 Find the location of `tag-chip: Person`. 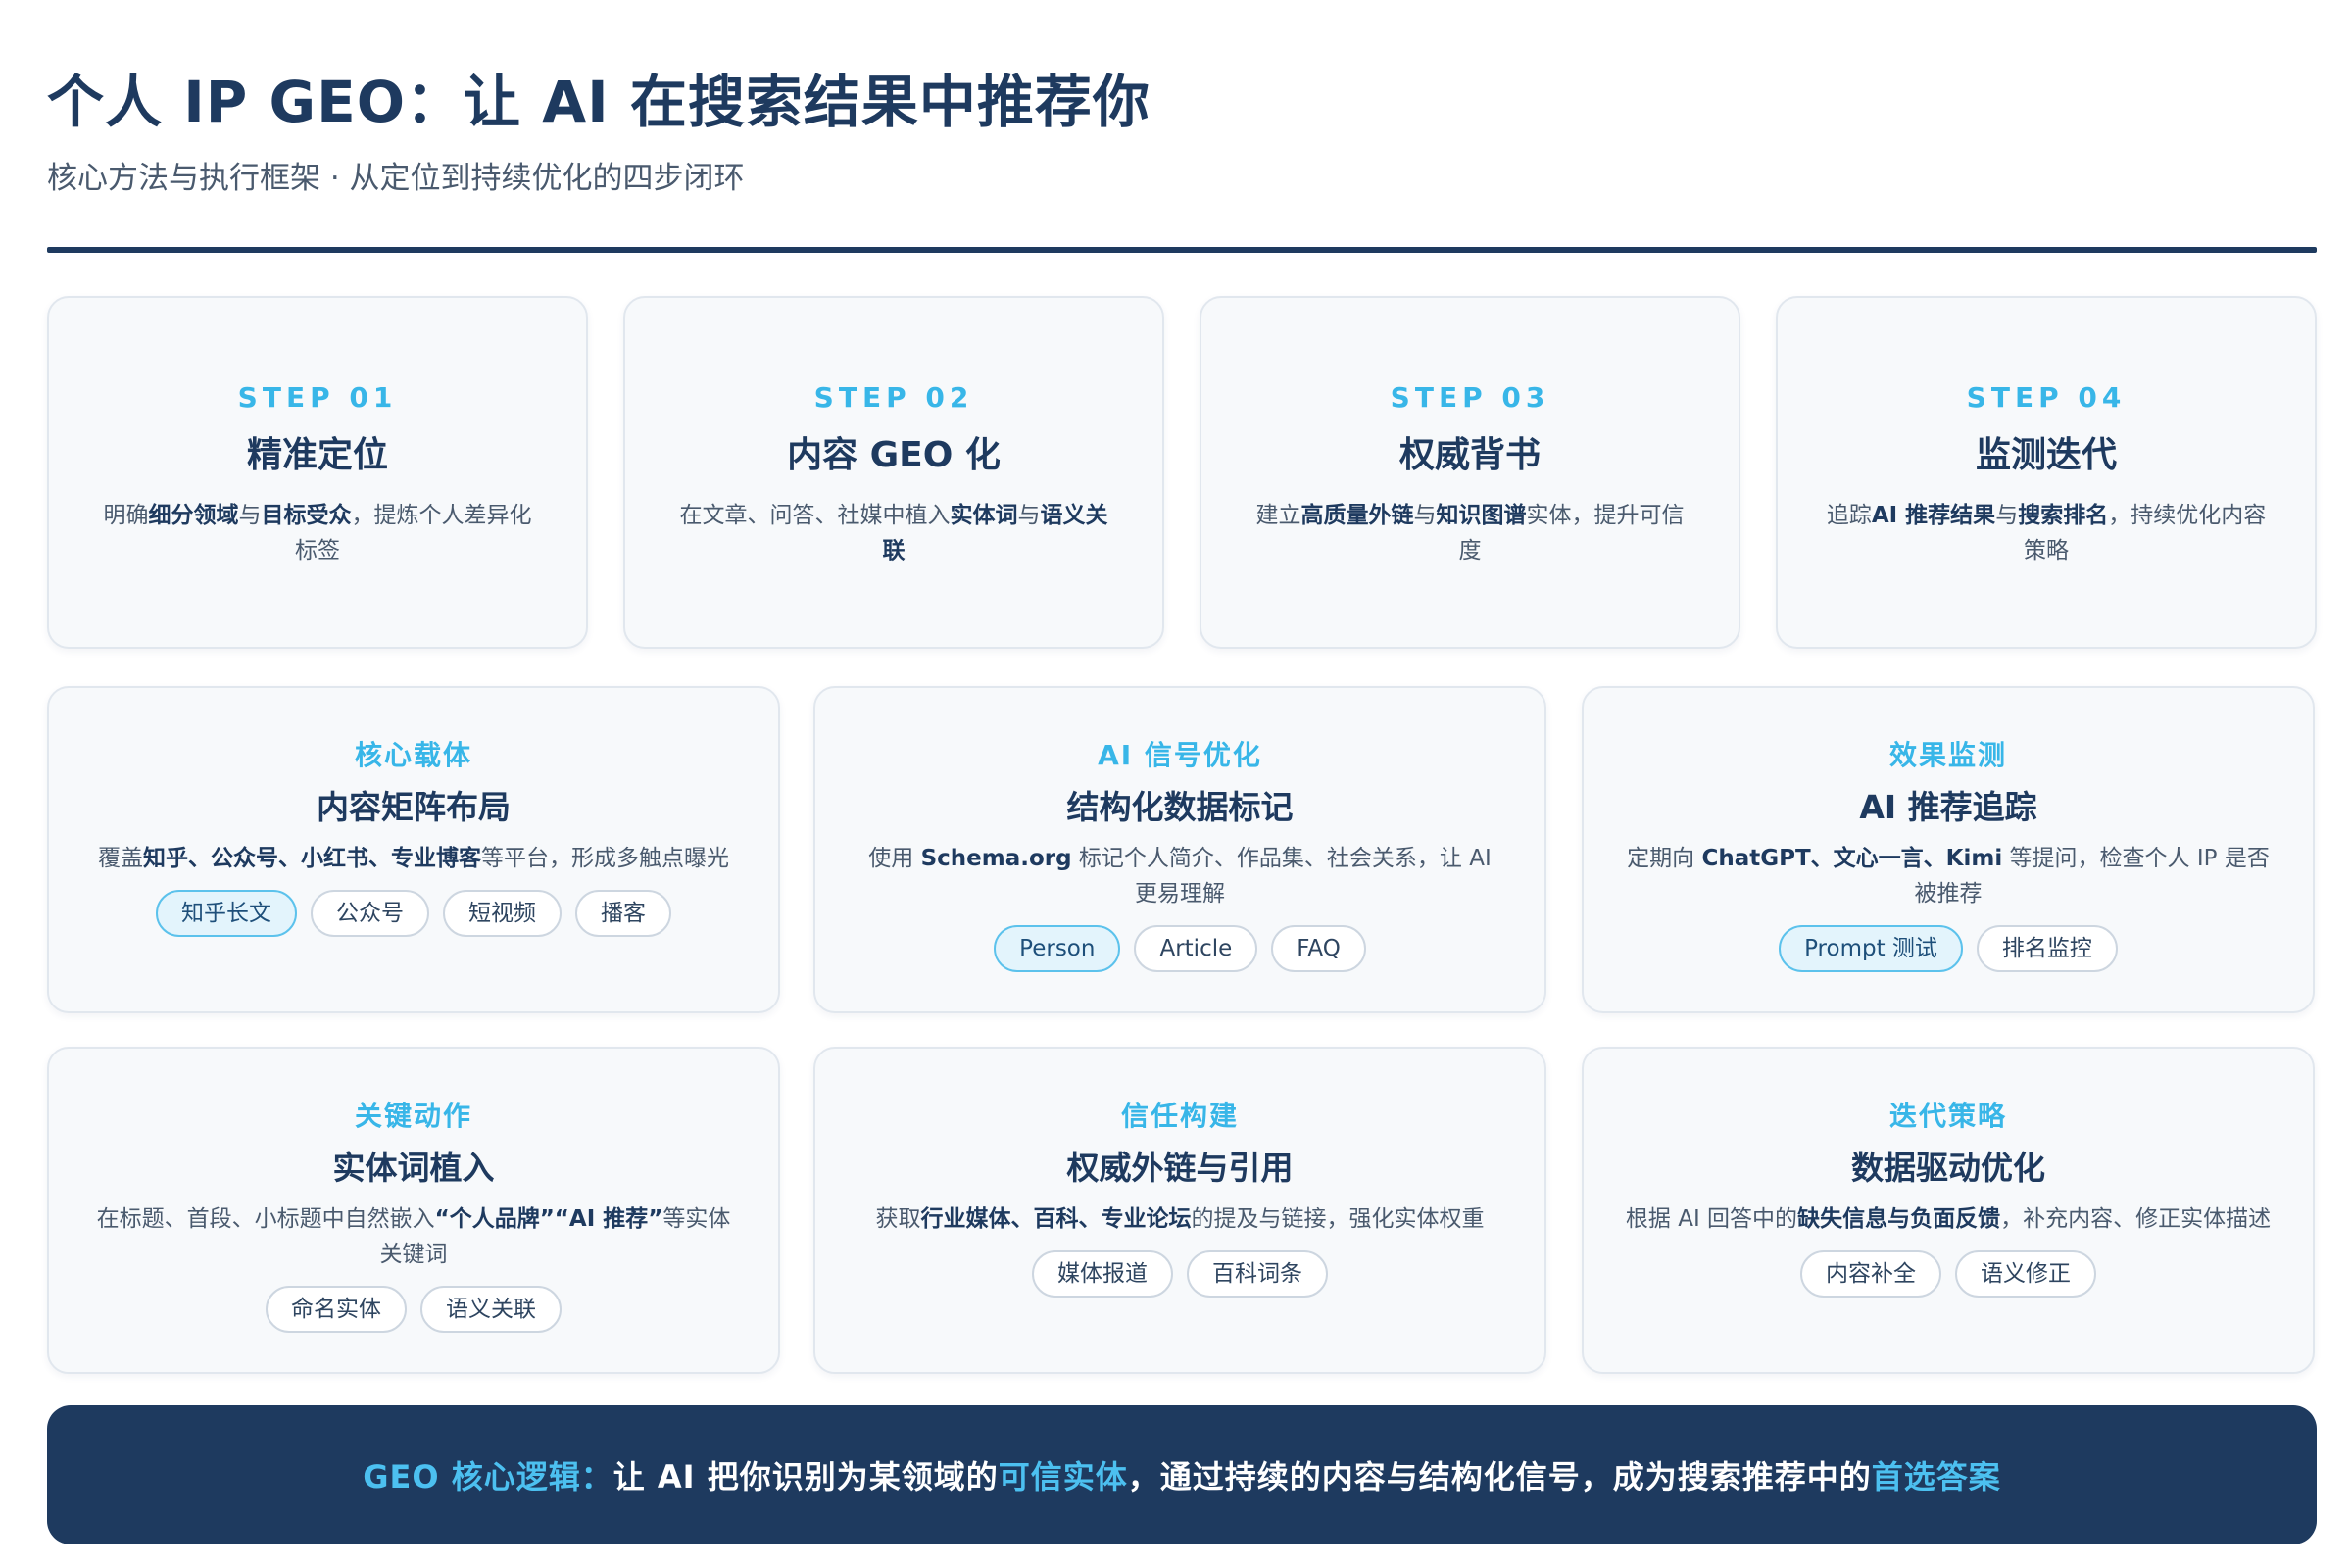

tag-chip: Person is located at coordinates (1057, 948).